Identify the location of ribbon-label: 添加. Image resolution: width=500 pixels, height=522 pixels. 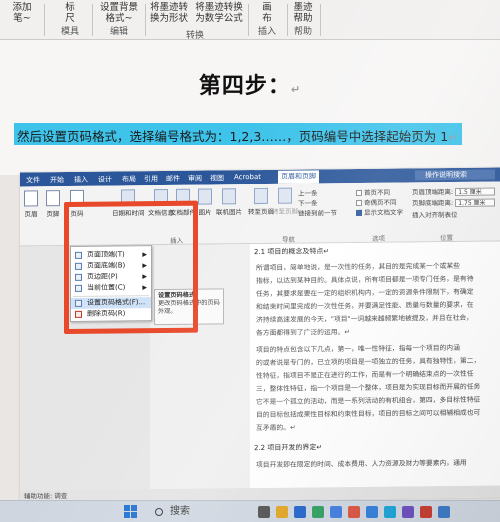
(22, 7).